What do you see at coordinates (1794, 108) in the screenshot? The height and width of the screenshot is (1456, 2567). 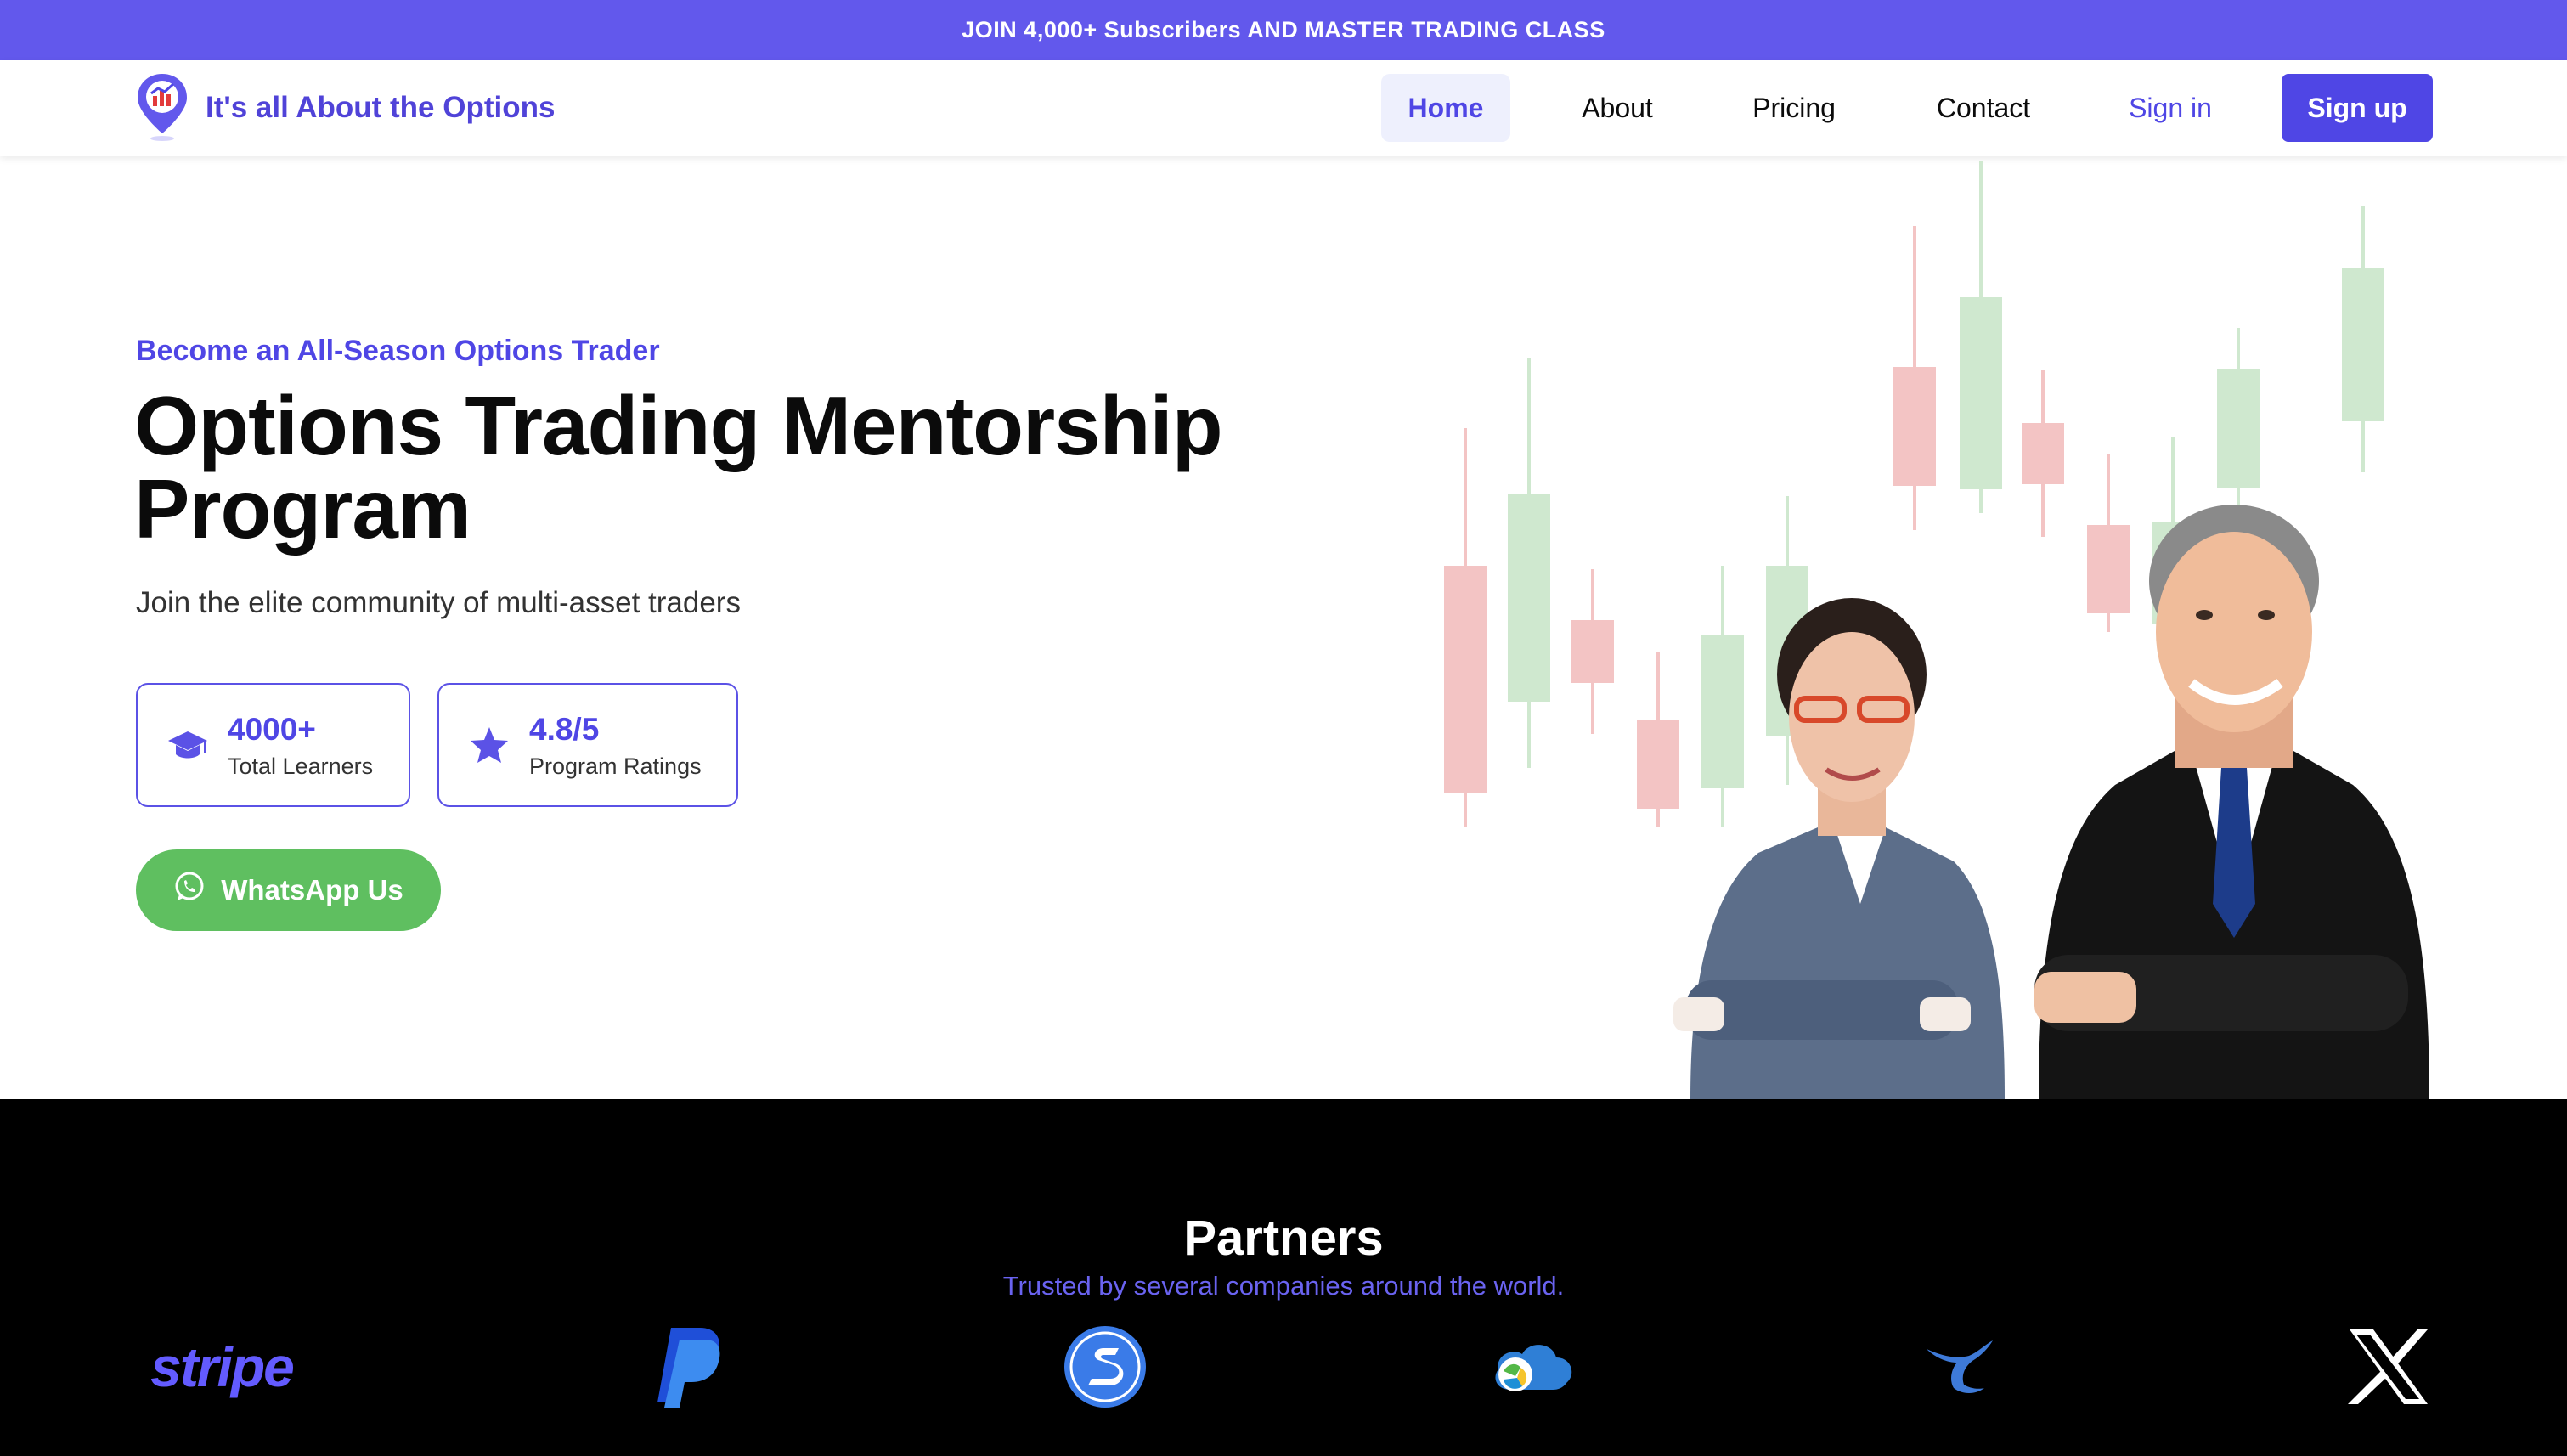 I see `nav-pricing: Pricing` at bounding box center [1794, 108].